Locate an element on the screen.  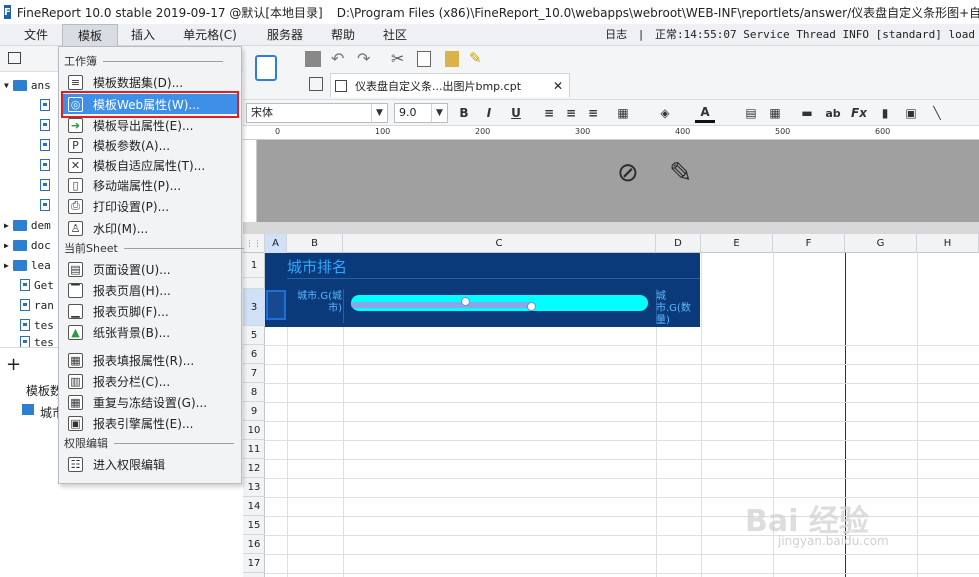
row-header-item: 6 is located at coordinates (254, 354).